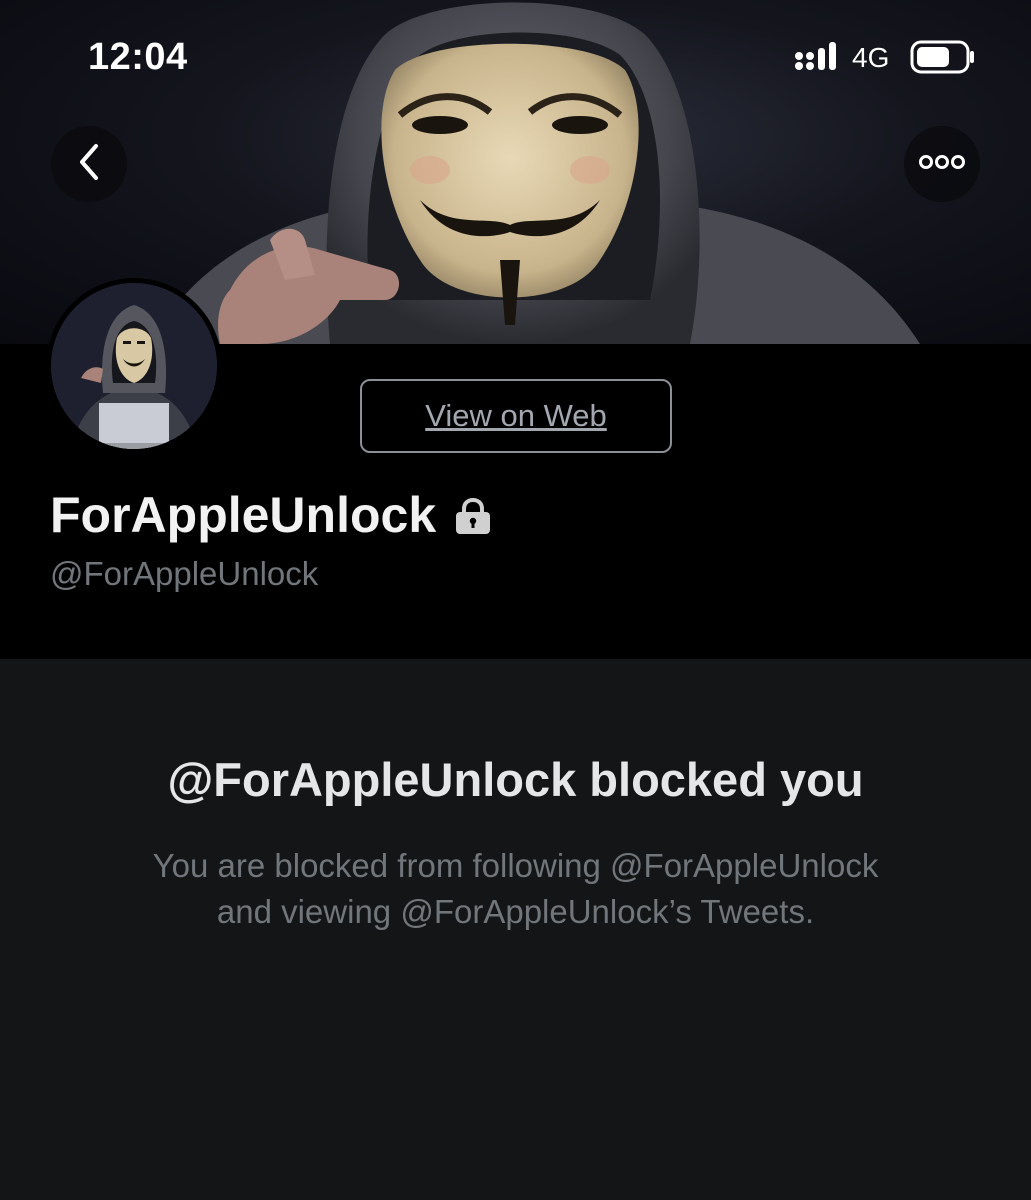  Describe the element at coordinates (473, 518) in the screenshot. I see `lock-icon` at that location.